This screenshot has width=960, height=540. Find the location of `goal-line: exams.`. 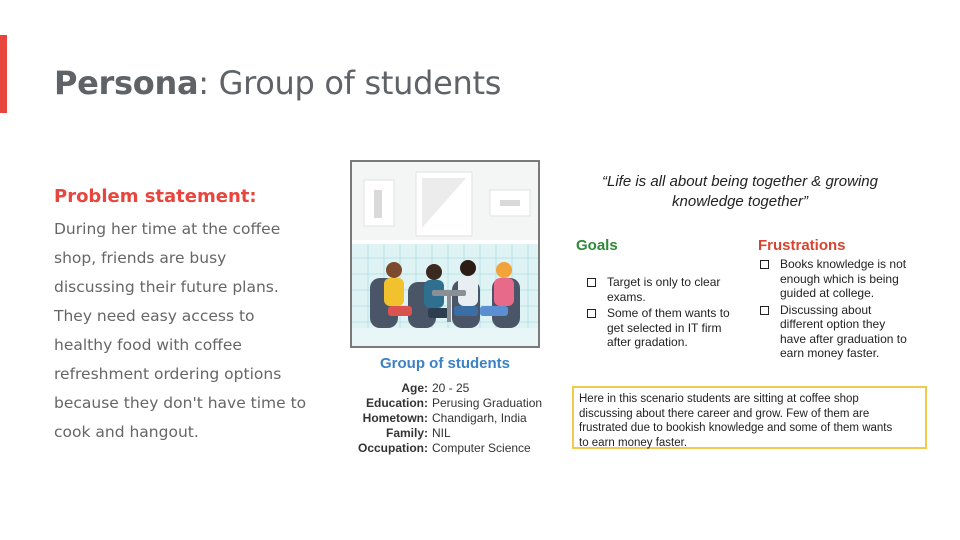

goal-line: exams. is located at coordinates (626, 296).